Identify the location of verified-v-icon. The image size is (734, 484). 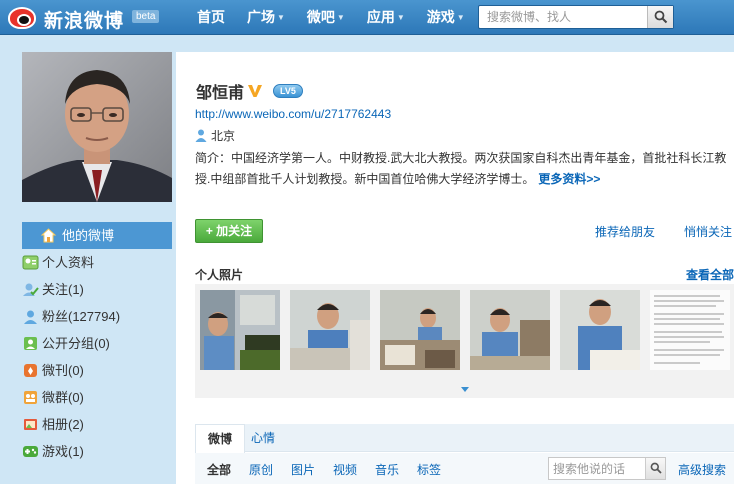
(255, 91).